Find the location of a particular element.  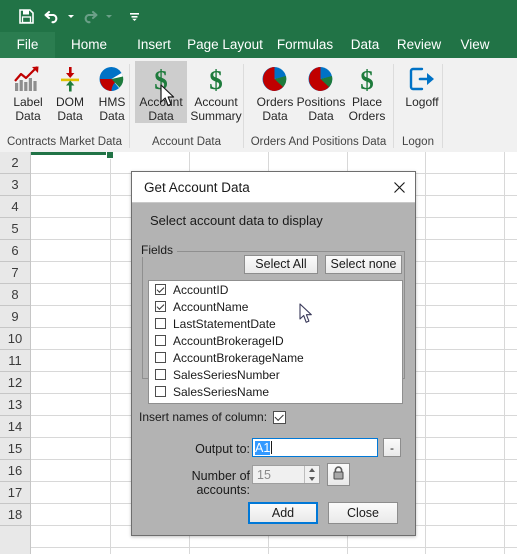

list-item: SalesSeriesName is located at coordinates (275, 391).